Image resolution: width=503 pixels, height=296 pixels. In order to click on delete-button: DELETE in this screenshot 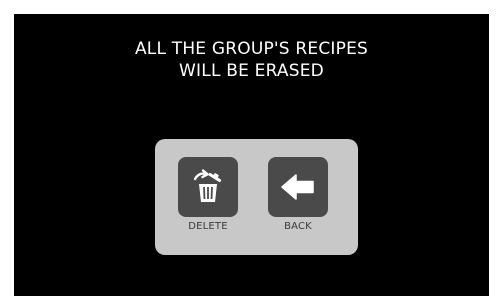, I will do `click(208, 194)`.